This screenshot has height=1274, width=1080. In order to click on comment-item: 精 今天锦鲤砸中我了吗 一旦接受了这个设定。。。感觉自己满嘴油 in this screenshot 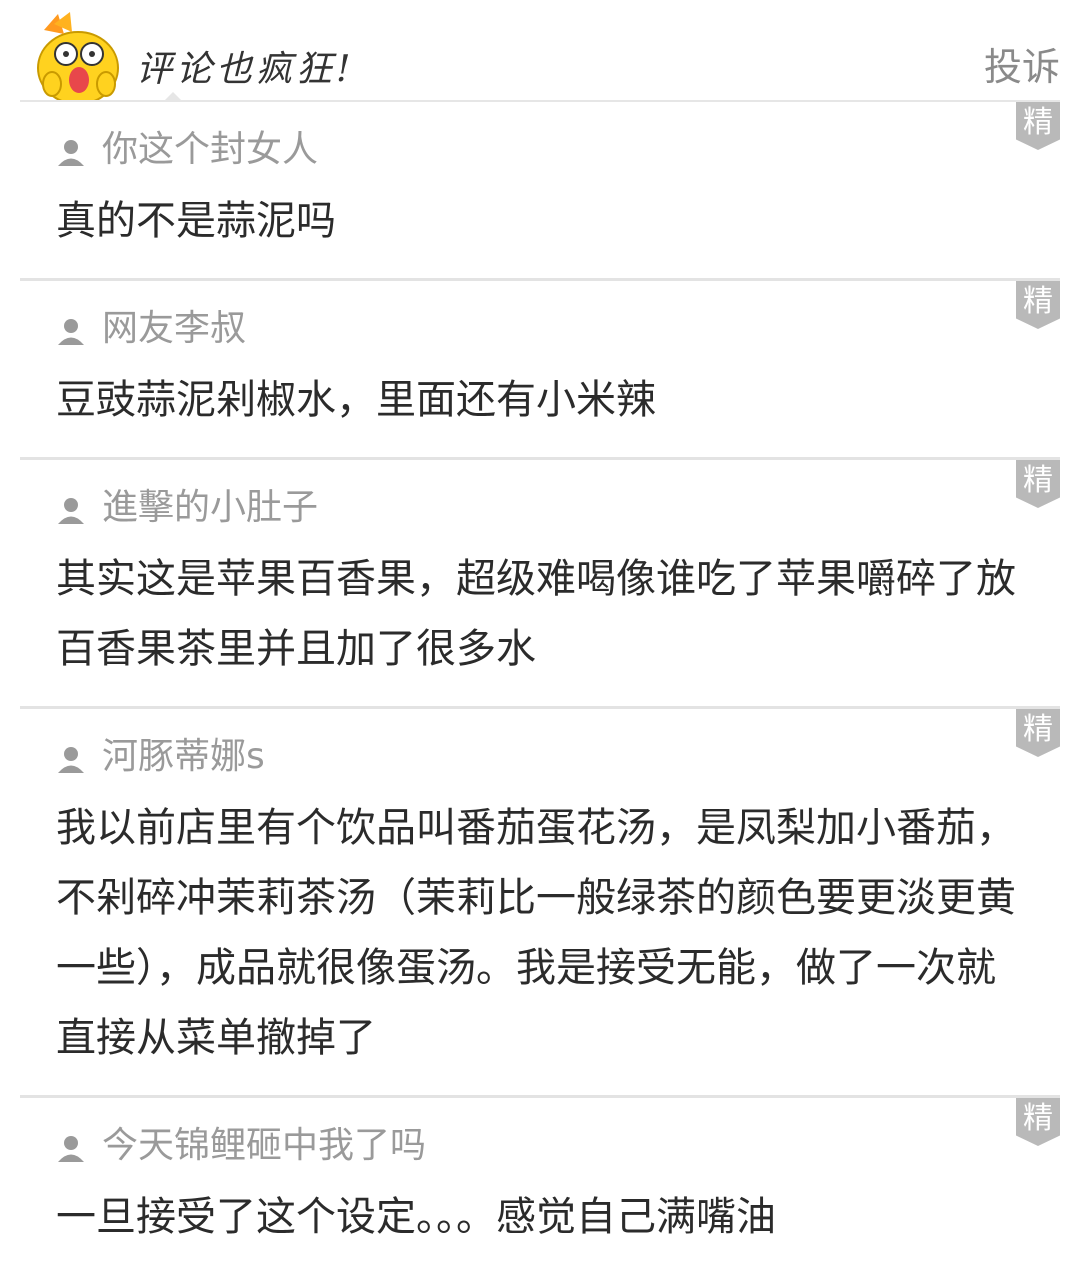, I will do `click(540, 1186)`.